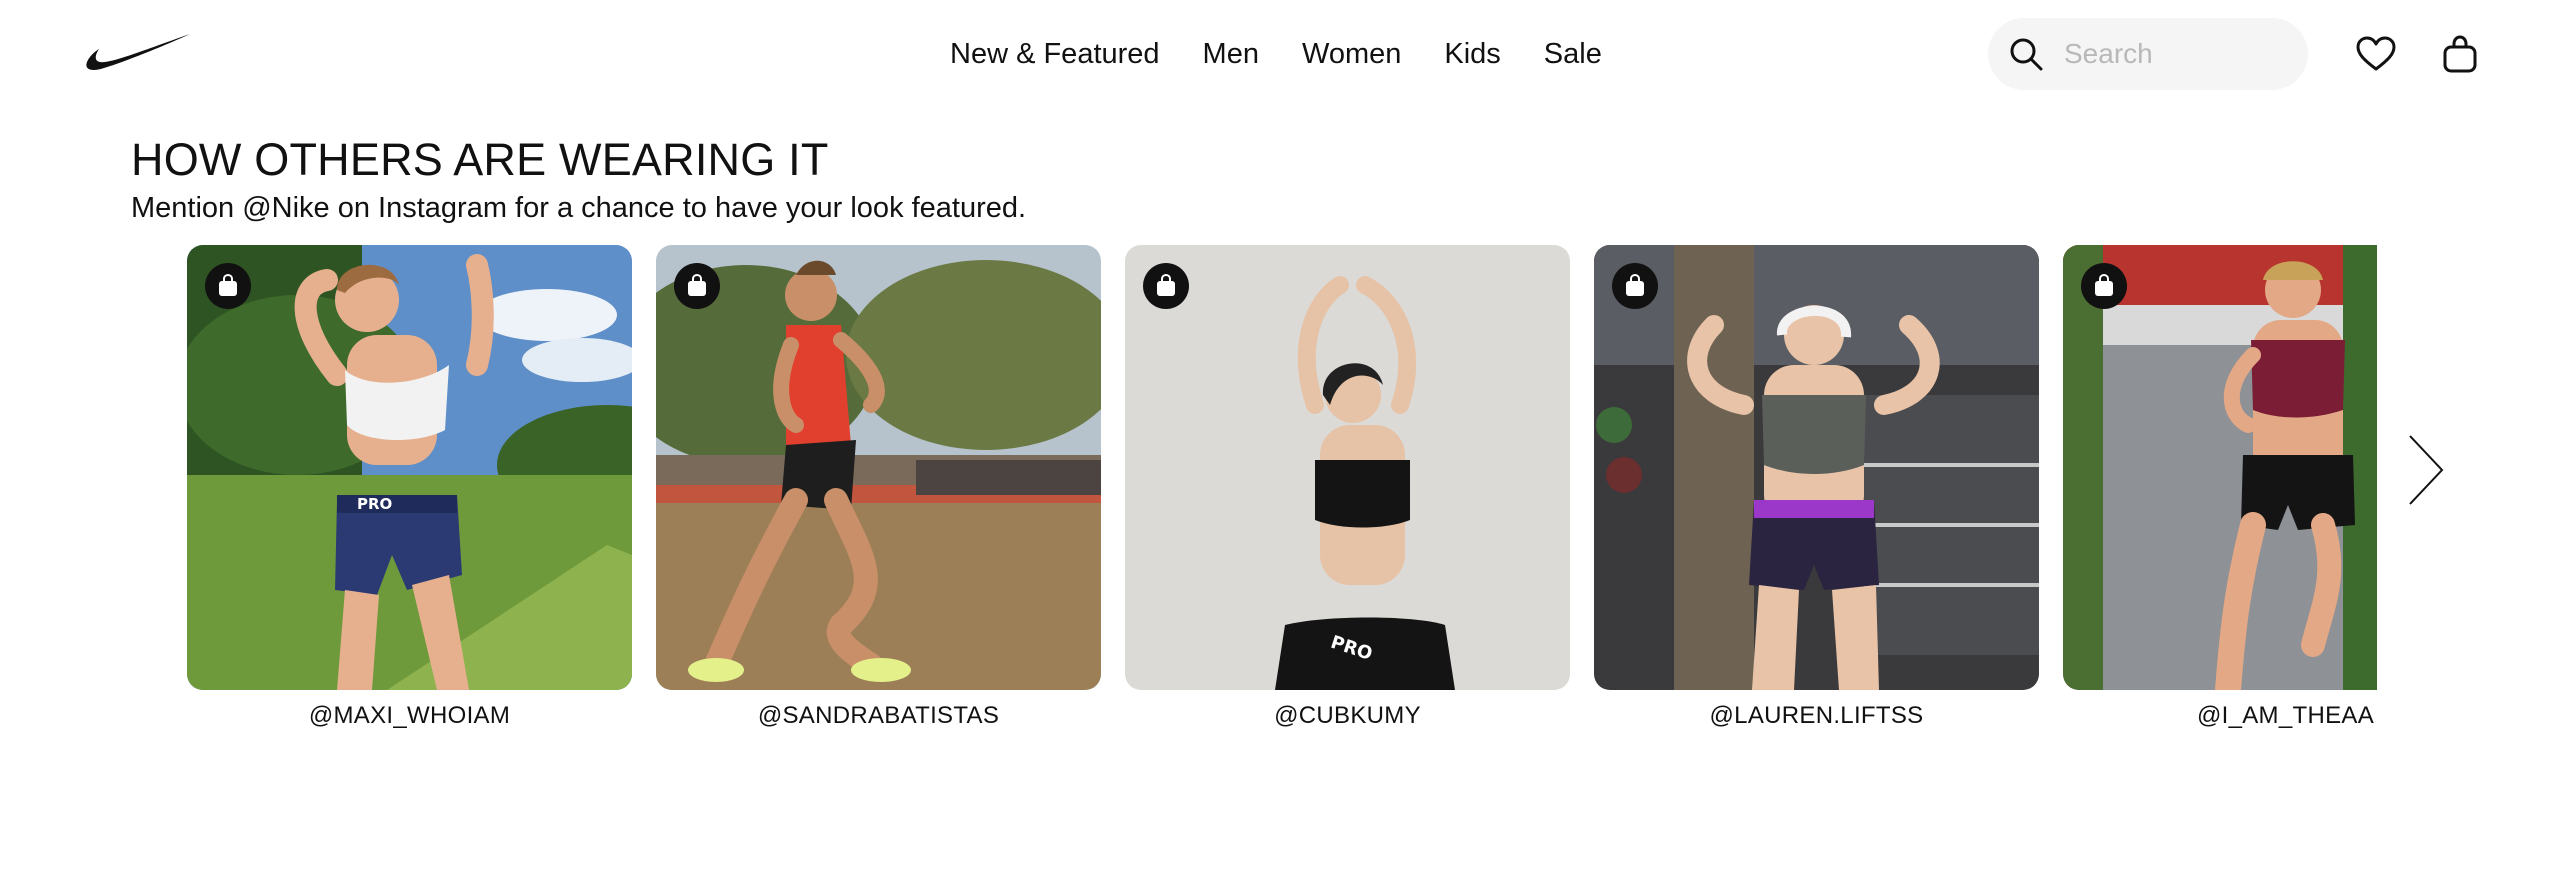 The image size is (2560, 875). Describe the element at coordinates (1573, 54) in the screenshot. I see `nav-sale: Sale` at that location.